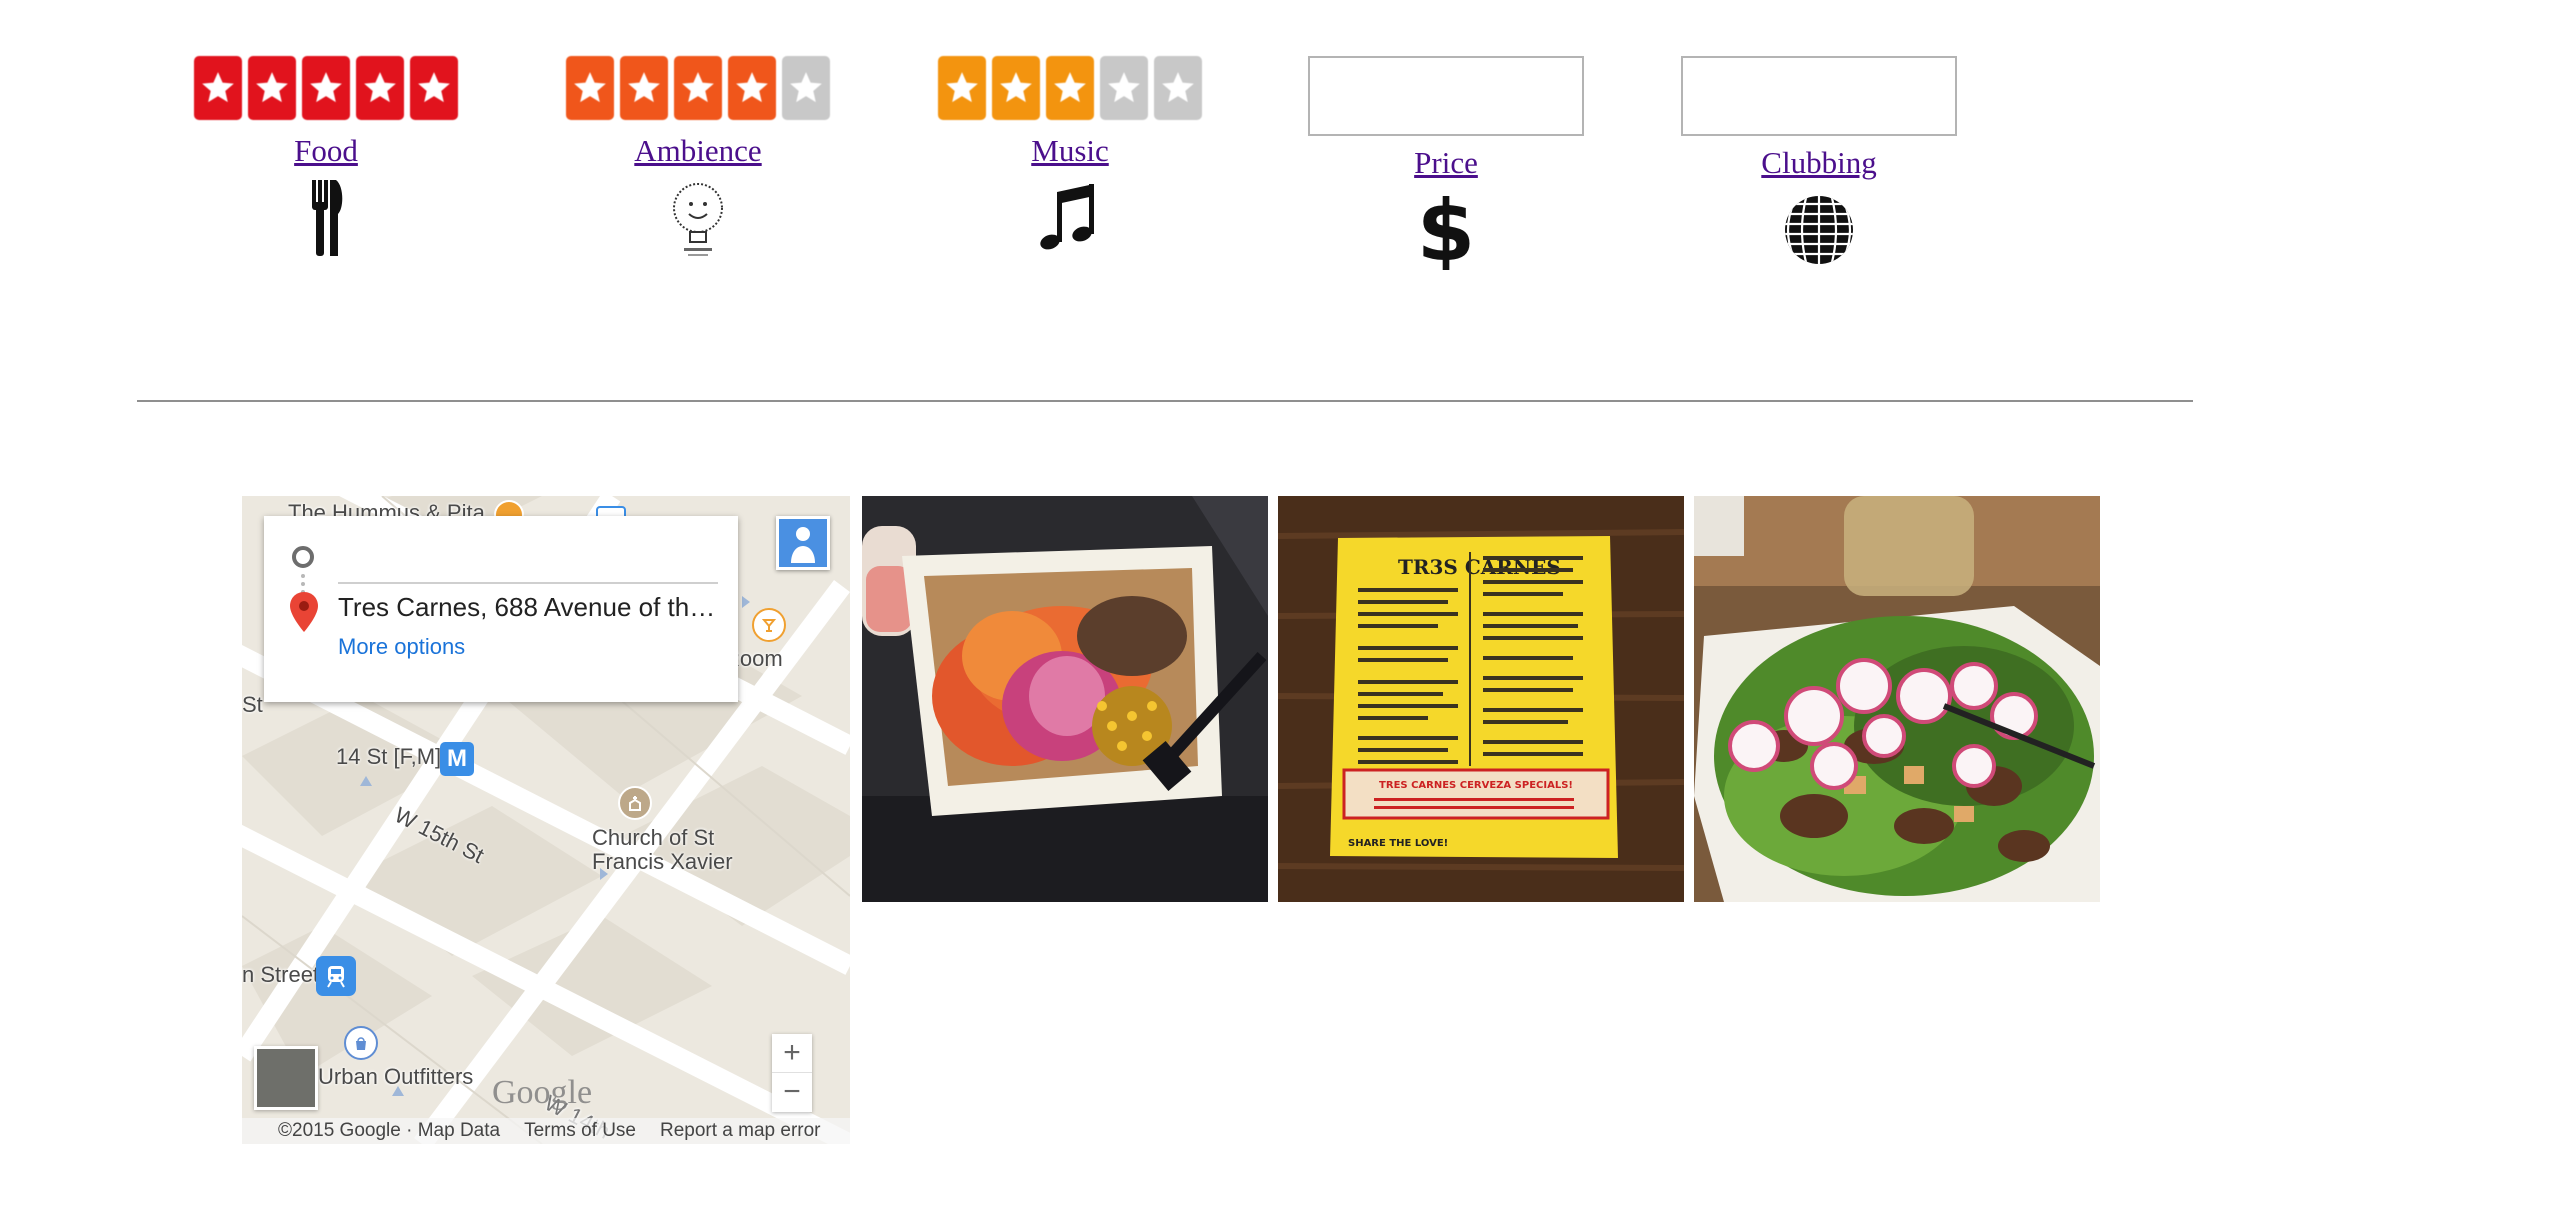 The image size is (2556, 1220). What do you see at coordinates (1070, 217) in the screenshot?
I see `music-note-icon` at bounding box center [1070, 217].